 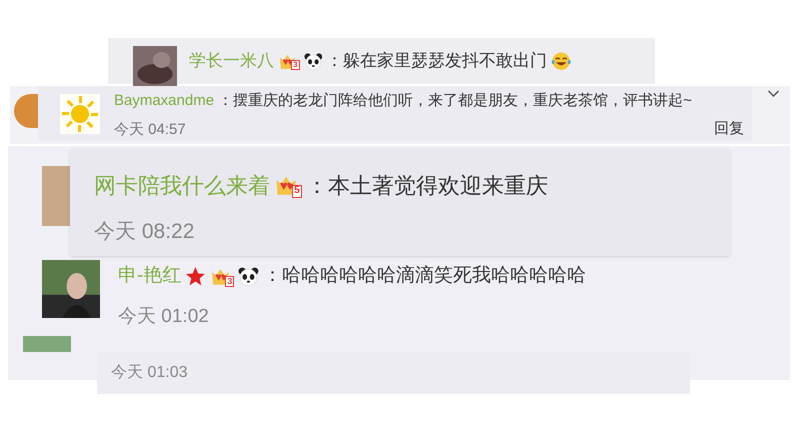 What do you see at coordinates (145, 232) in the screenshot?
I see `comment-time: 今天 08:22` at bounding box center [145, 232].